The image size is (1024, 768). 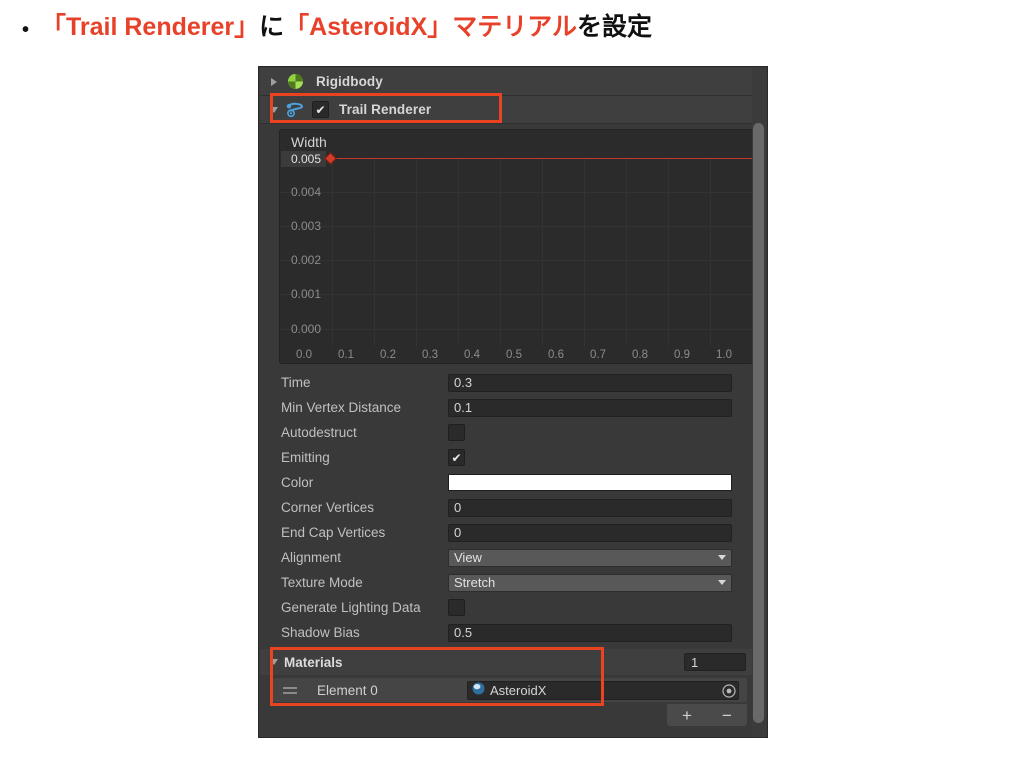 I want to click on material-object-field: AsteroidX, so click(x=603, y=690).